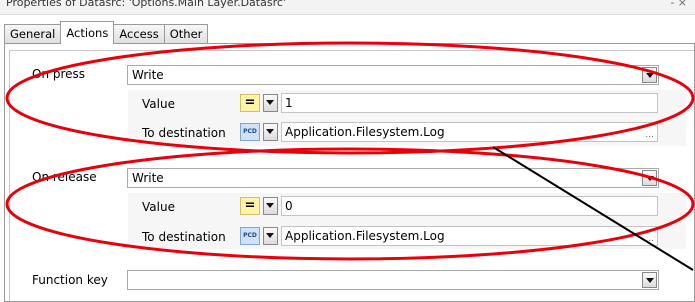  What do you see at coordinates (158, 104) in the screenshot?
I see `on-press-value-label: Value` at bounding box center [158, 104].